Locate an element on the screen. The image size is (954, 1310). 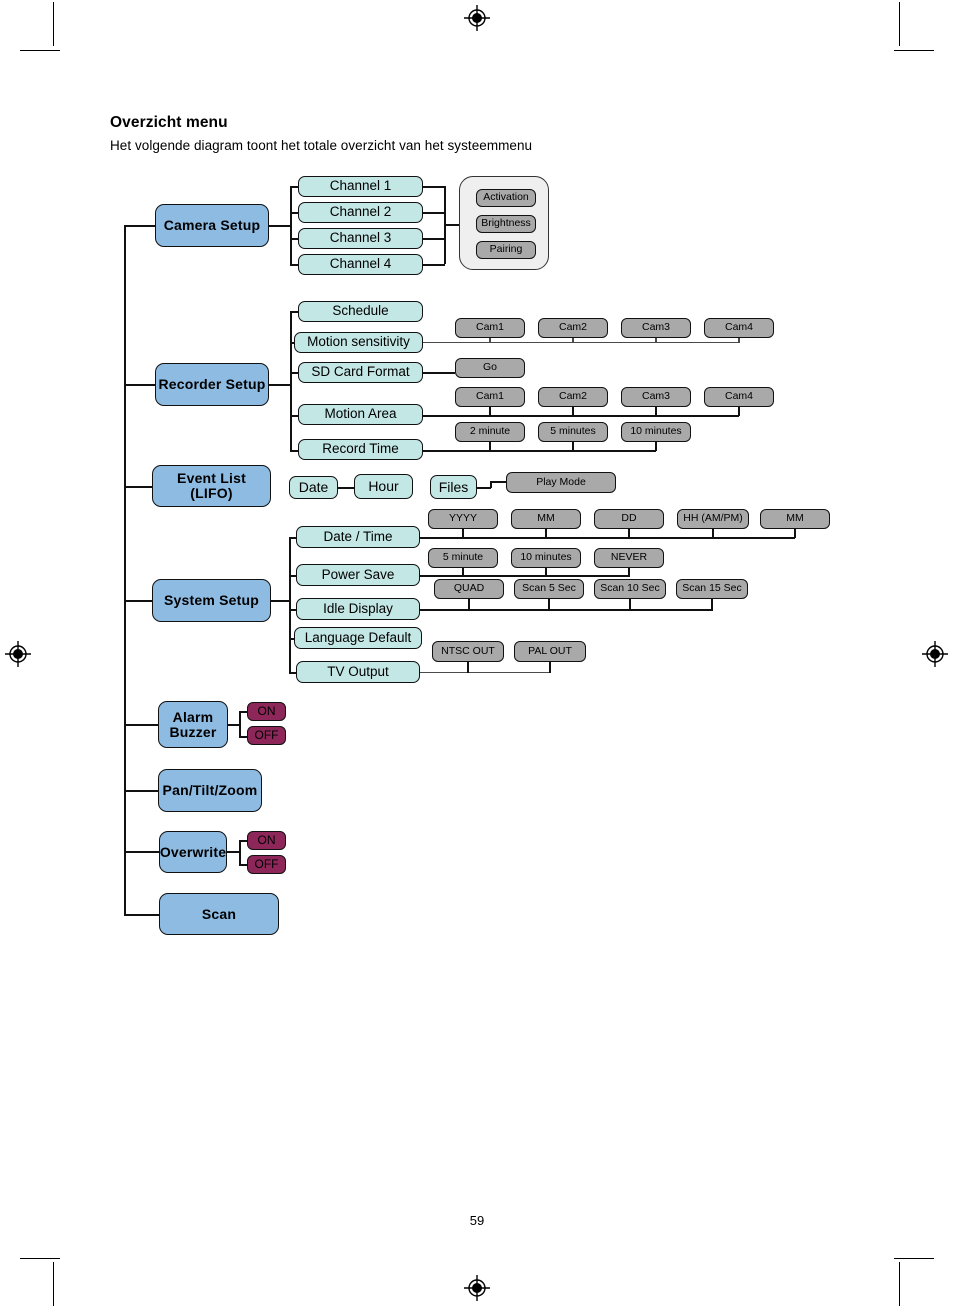
node-activation: Activation is located at coordinates (506, 198).